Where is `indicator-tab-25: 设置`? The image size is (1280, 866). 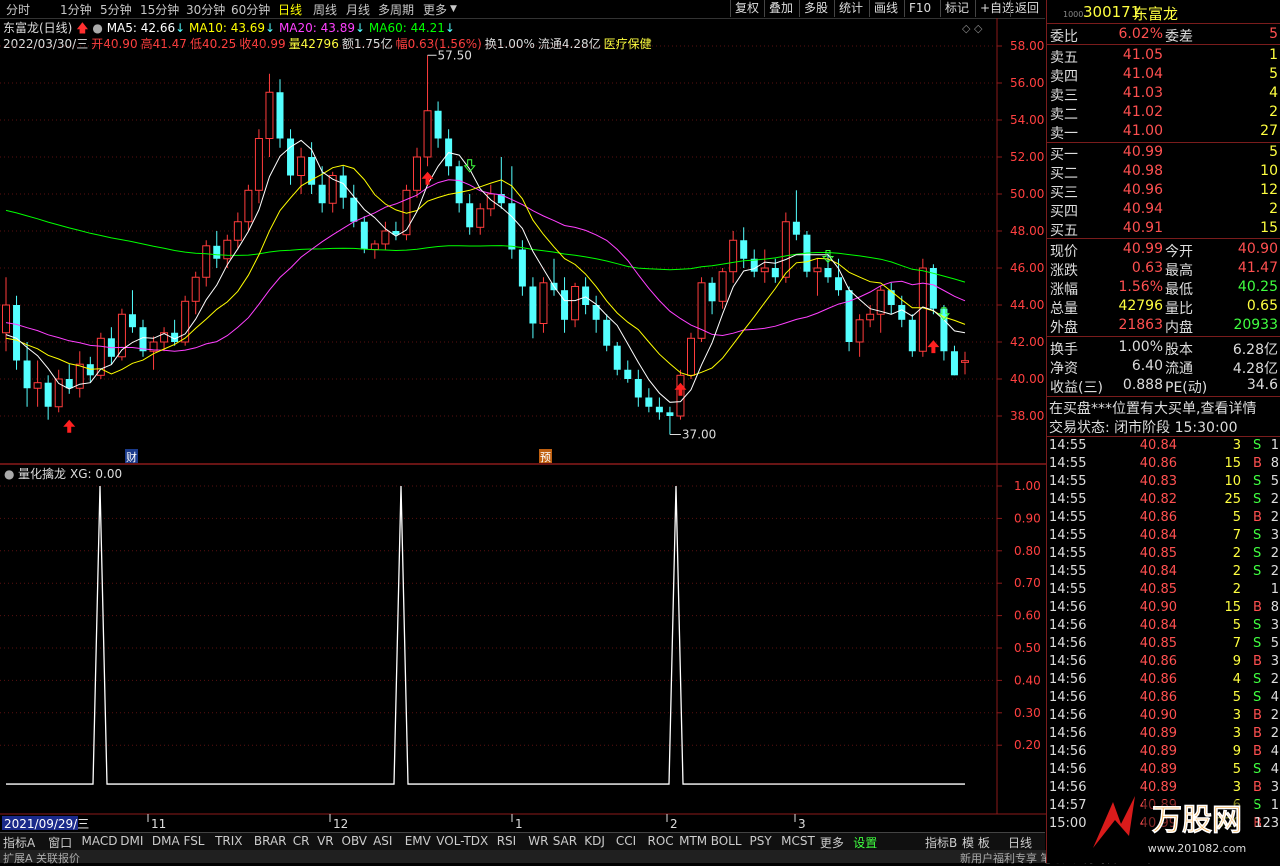 indicator-tab-25: 设置 is located at coordinates (865, 842).